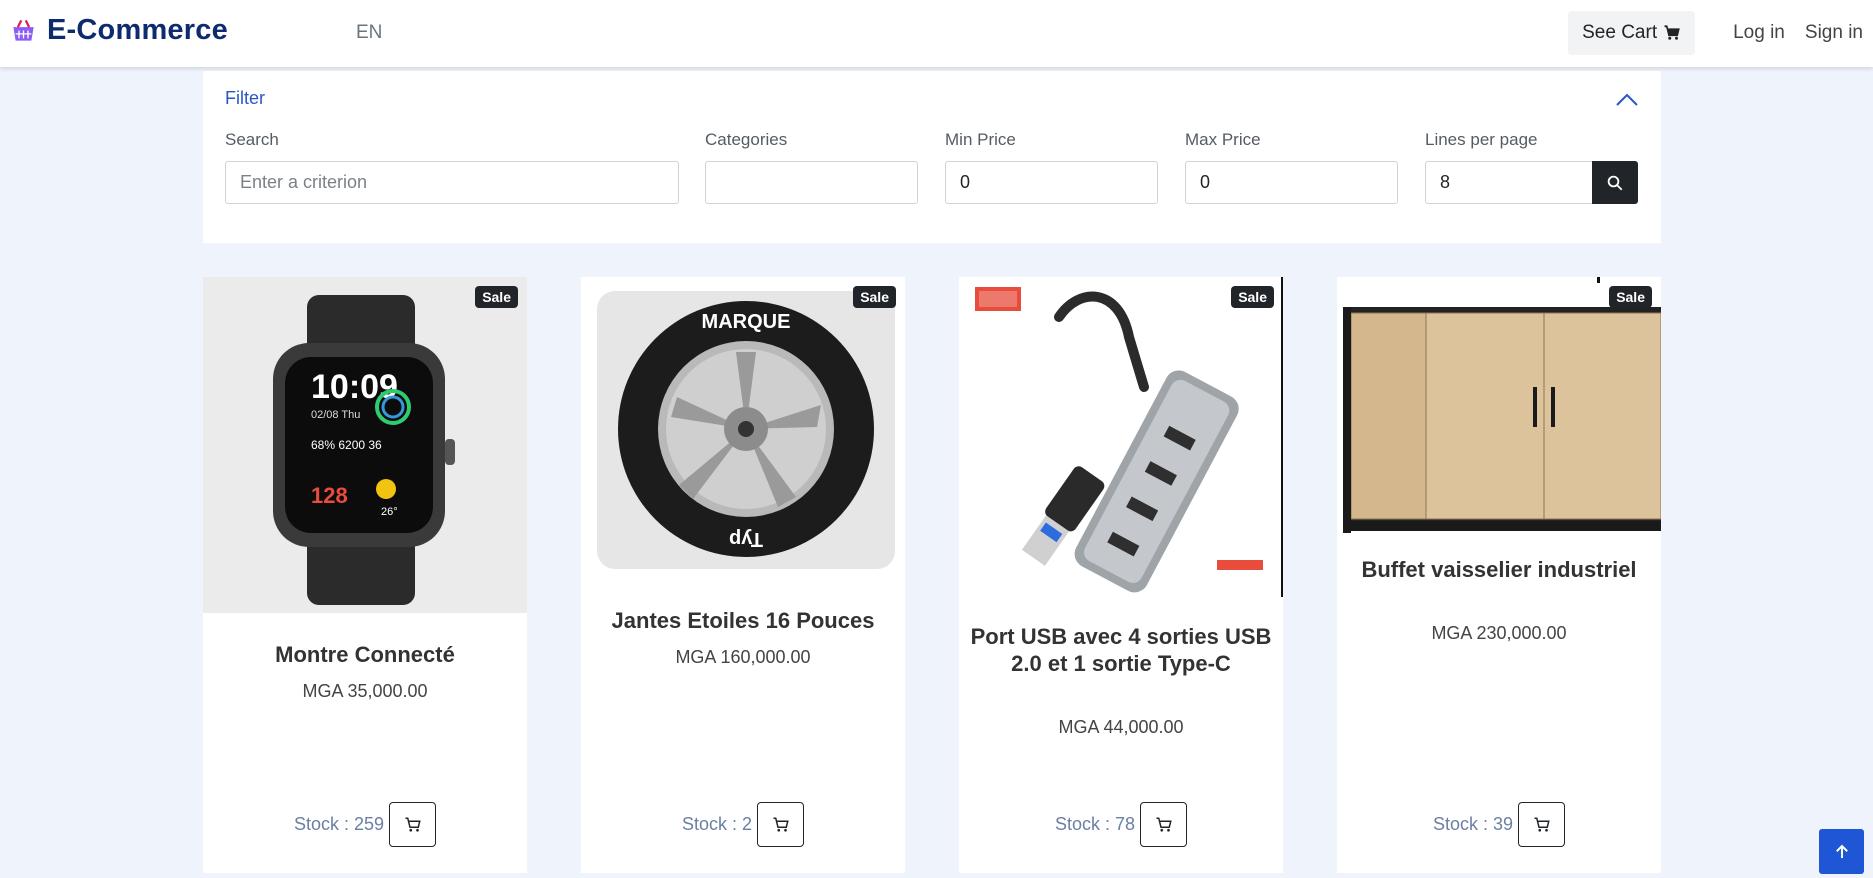  Describe the element at coordinates (717, 824) in the screenshot. I see `product-stock: Stock : 2` at that location.